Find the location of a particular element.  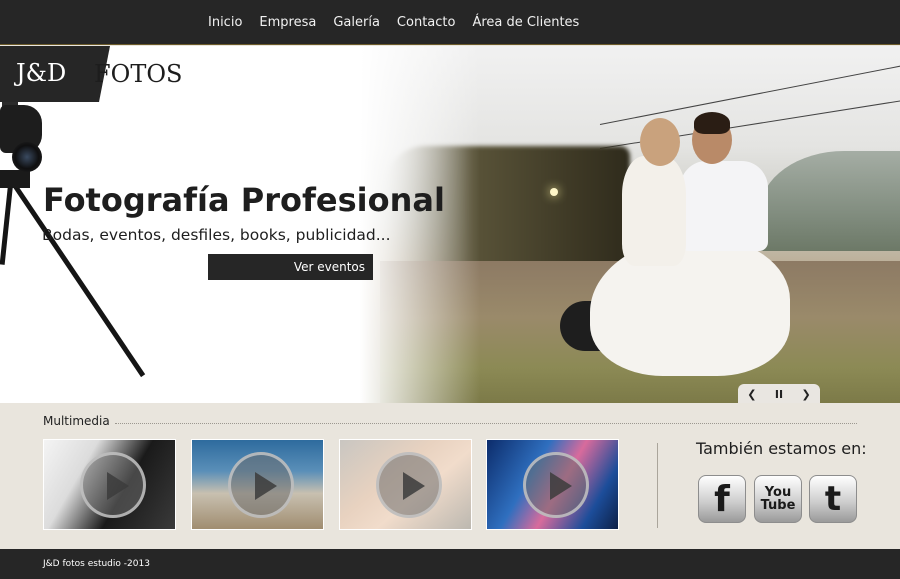

hero-photo-groom-shirt is located at coordinates (724, 206).